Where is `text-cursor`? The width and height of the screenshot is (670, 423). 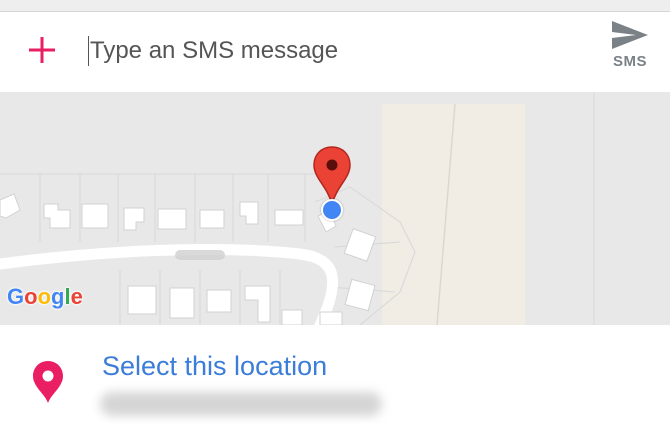
text-cursor is located at coordinates (88, 51).